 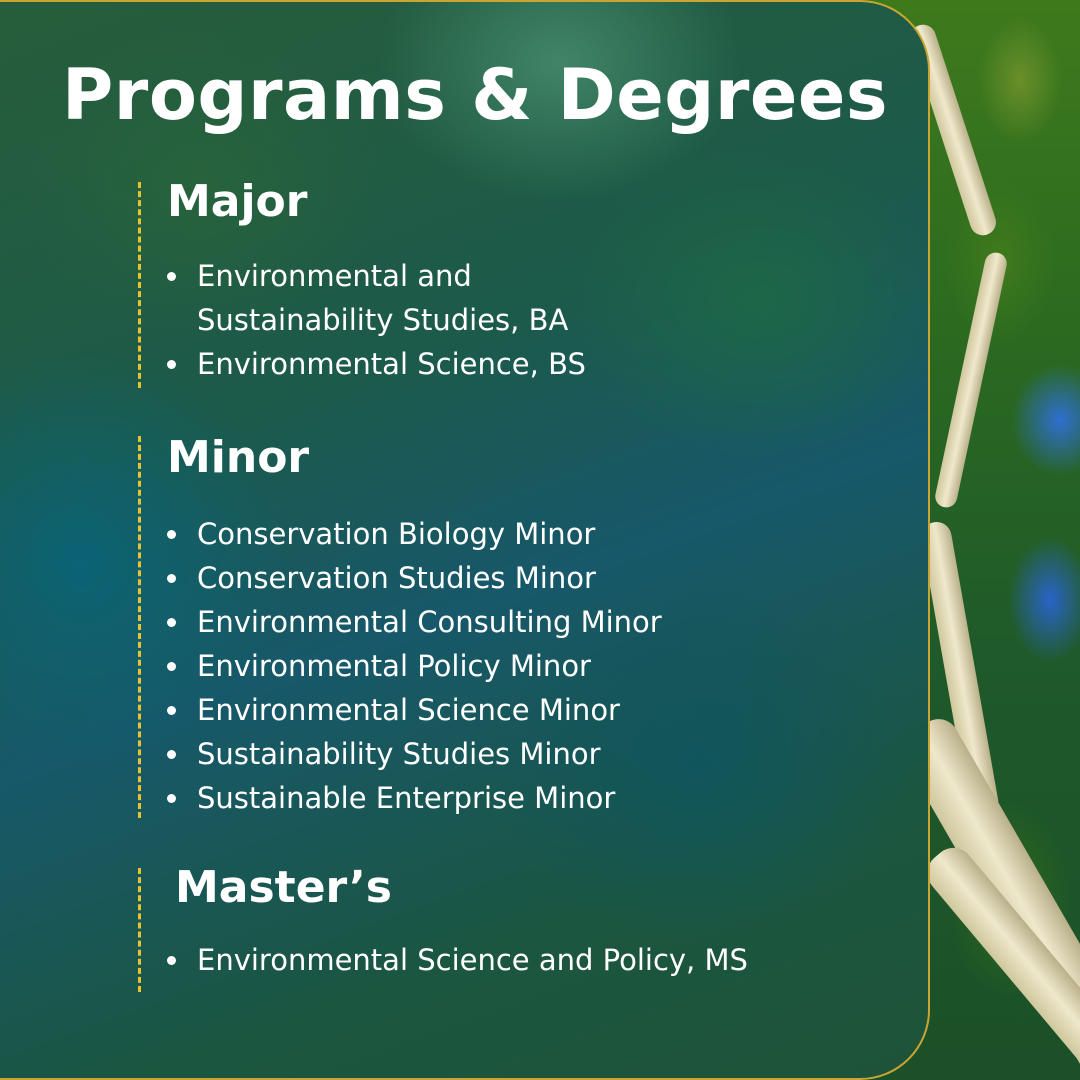 What do you see at coordinates (237, 201) in the screenshot?
I see `section-heading: Major` at bounding box center [237, 201].